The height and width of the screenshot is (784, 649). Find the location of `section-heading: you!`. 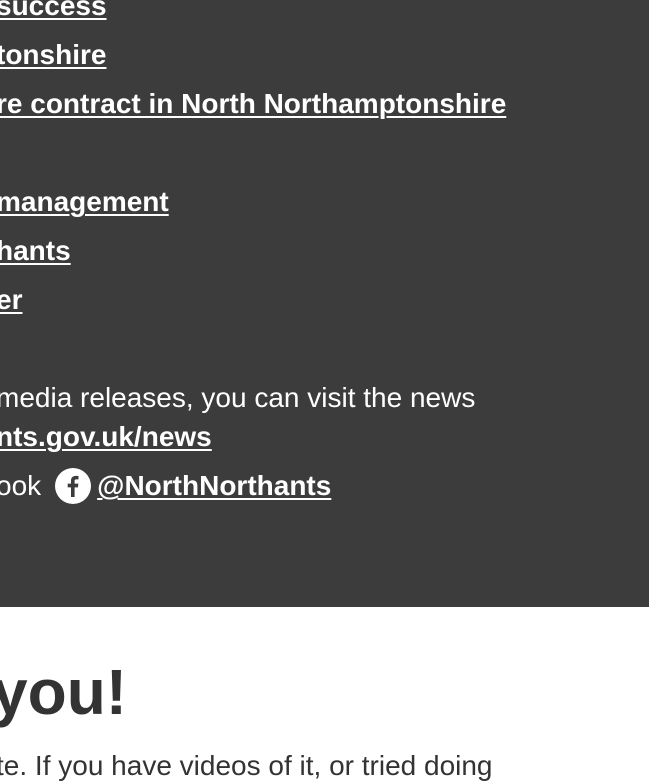

section-heading: you! is located at coordinates (64, 692).